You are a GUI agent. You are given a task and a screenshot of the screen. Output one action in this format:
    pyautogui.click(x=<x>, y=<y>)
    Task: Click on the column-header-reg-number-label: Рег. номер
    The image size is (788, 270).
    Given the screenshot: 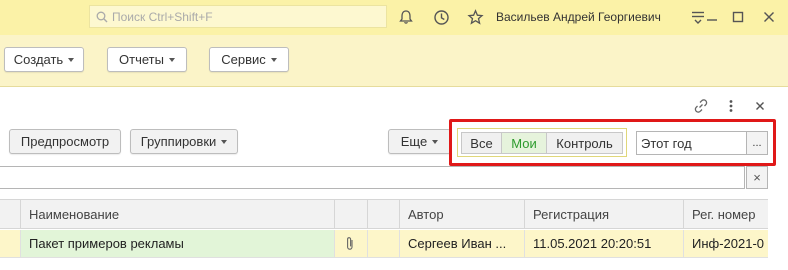 What is the action you would take?
    pyautogui.click(x=724, y=214)
    